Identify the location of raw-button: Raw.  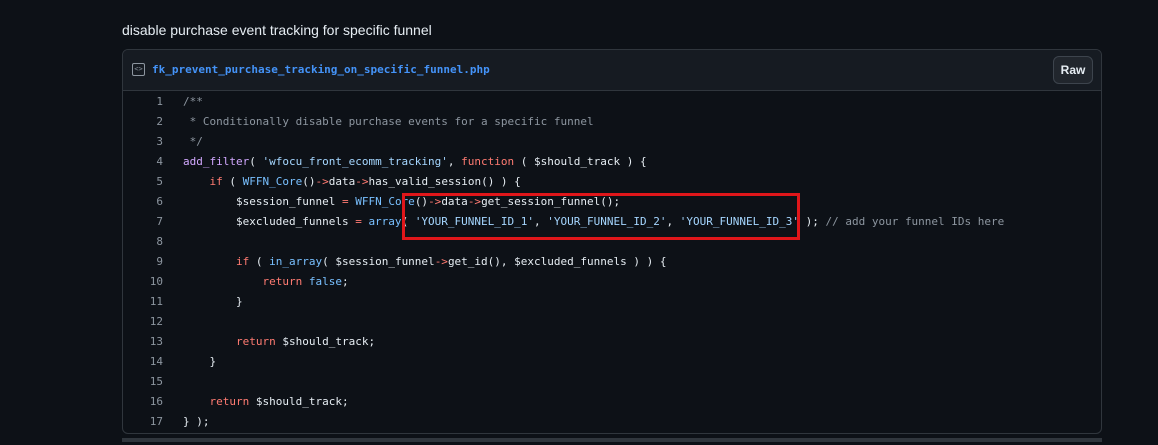
(1073, 70).